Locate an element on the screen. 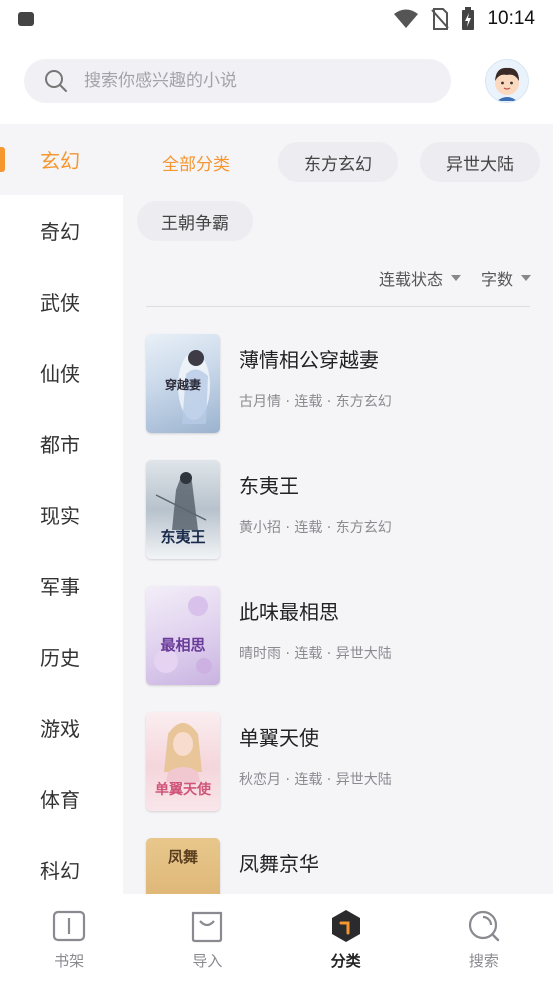 Image resolution: width=553 pixels, height=983 pixels. book-meta: 晴时雨 · 连载 · 异世大陆 is located at coordinates (315, 654).